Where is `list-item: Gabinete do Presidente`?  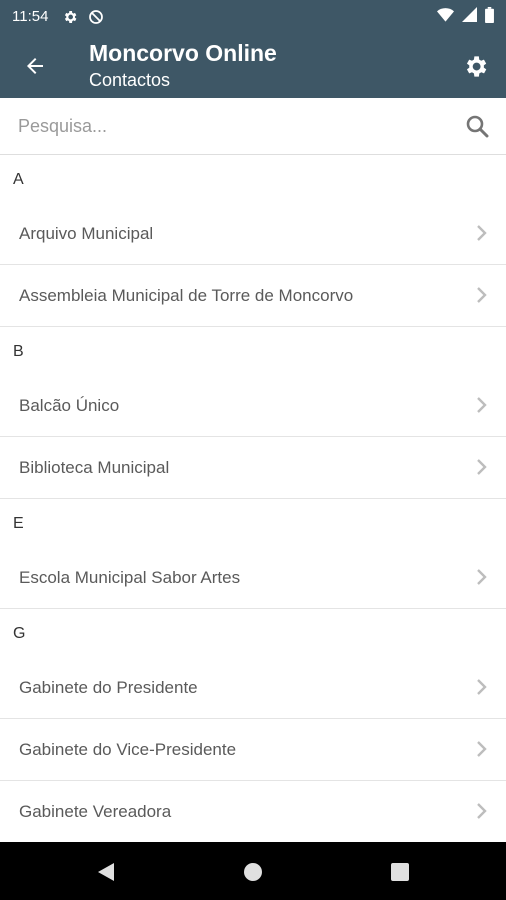 list-item: Gabinete do Presidente is located at coordinates (253, 688).